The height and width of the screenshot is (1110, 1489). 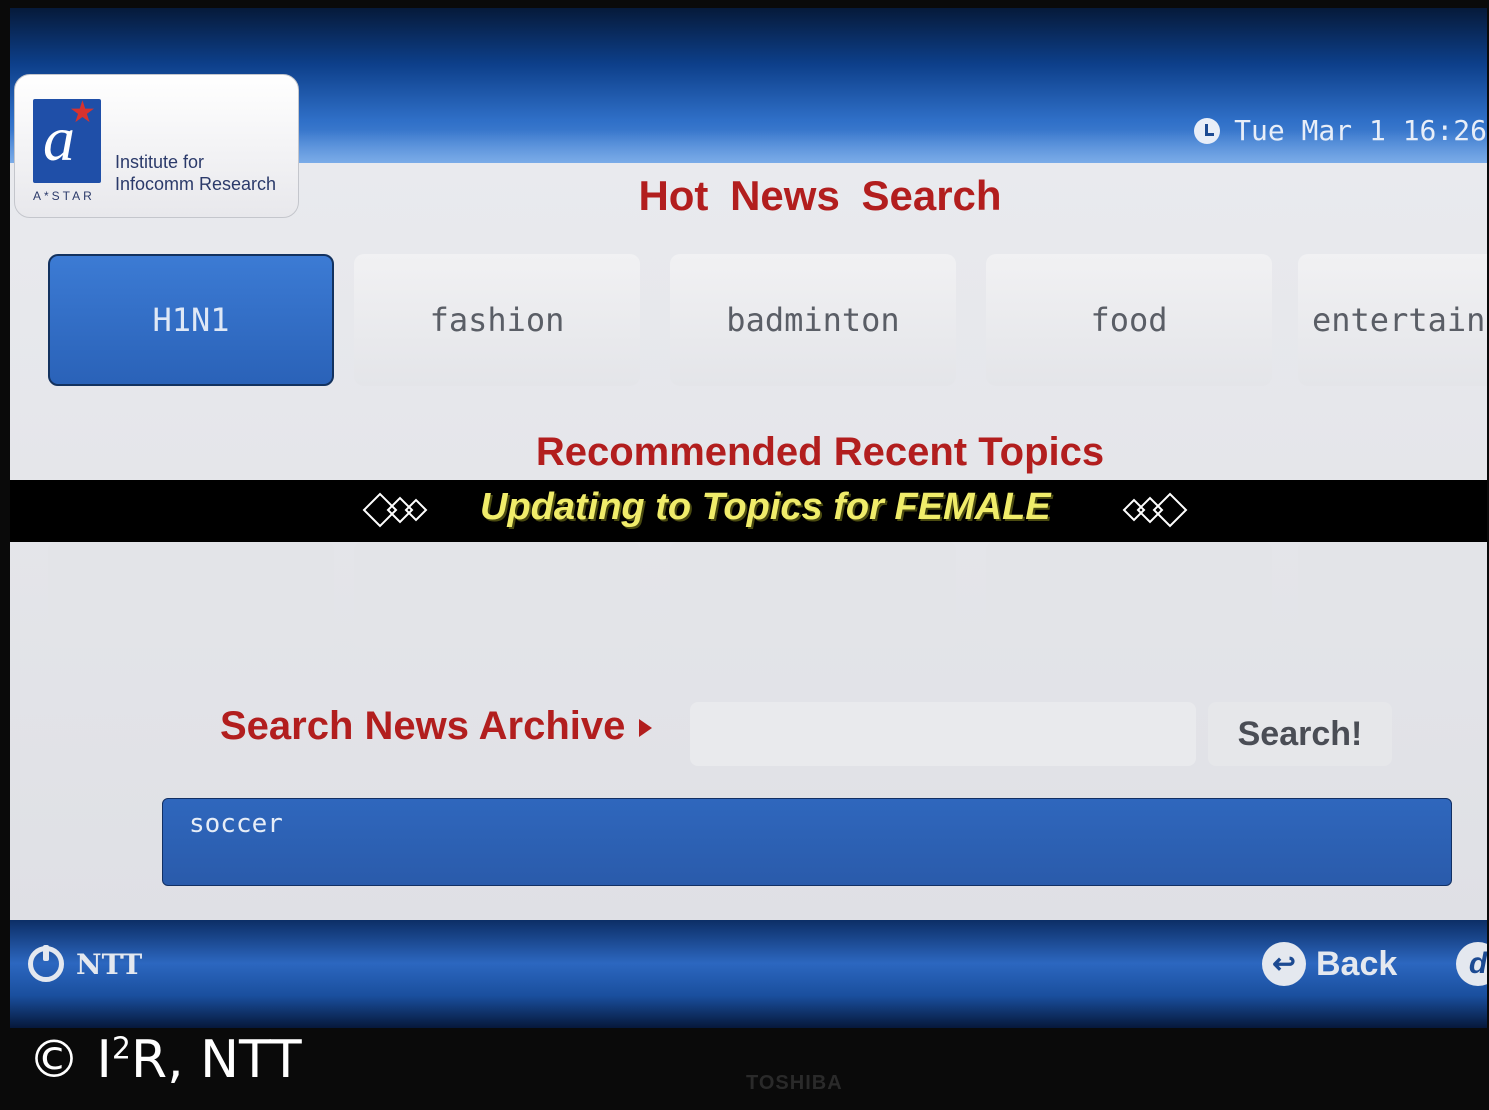 I want to click on archive-label: Search News Archive, so click(x=436, y=726).